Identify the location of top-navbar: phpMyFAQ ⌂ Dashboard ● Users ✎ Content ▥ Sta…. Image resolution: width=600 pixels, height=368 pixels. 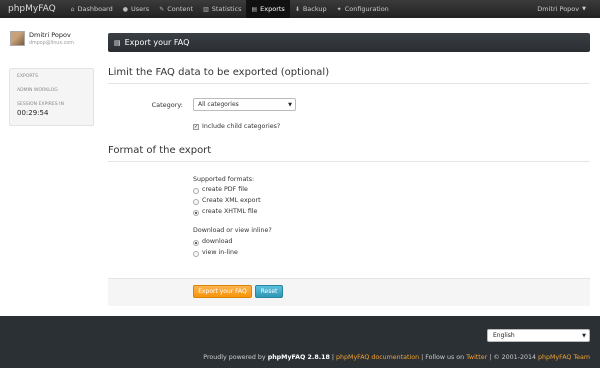
(300, 9).